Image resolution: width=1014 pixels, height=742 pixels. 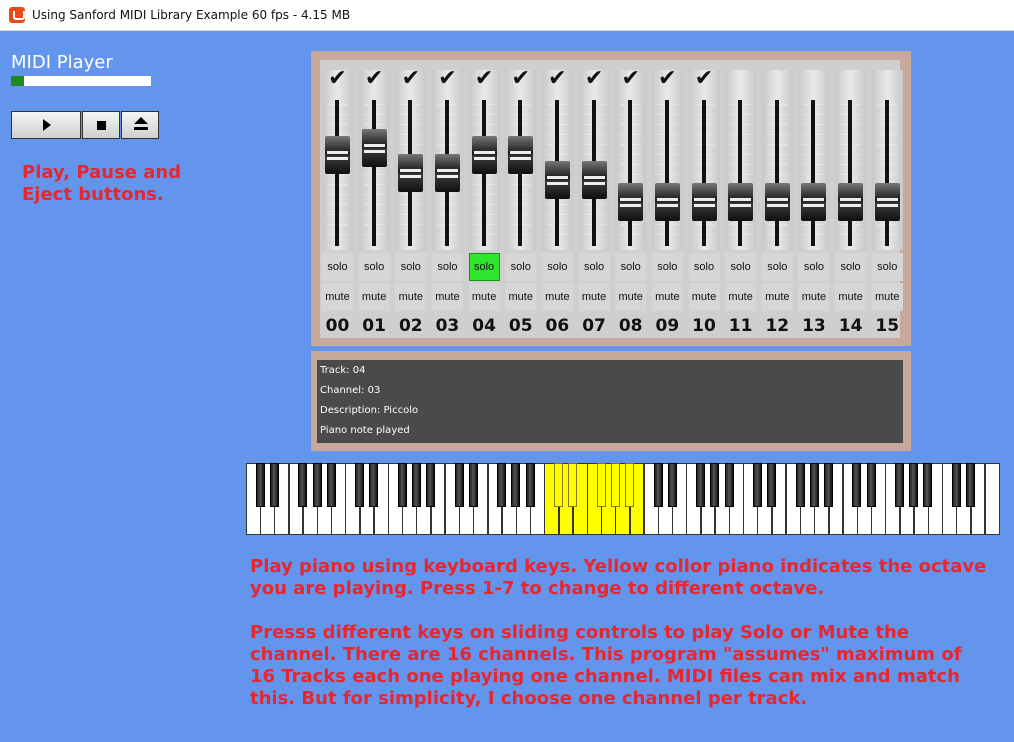 I want to click on piano-white-key, so click(x=992, y=499).